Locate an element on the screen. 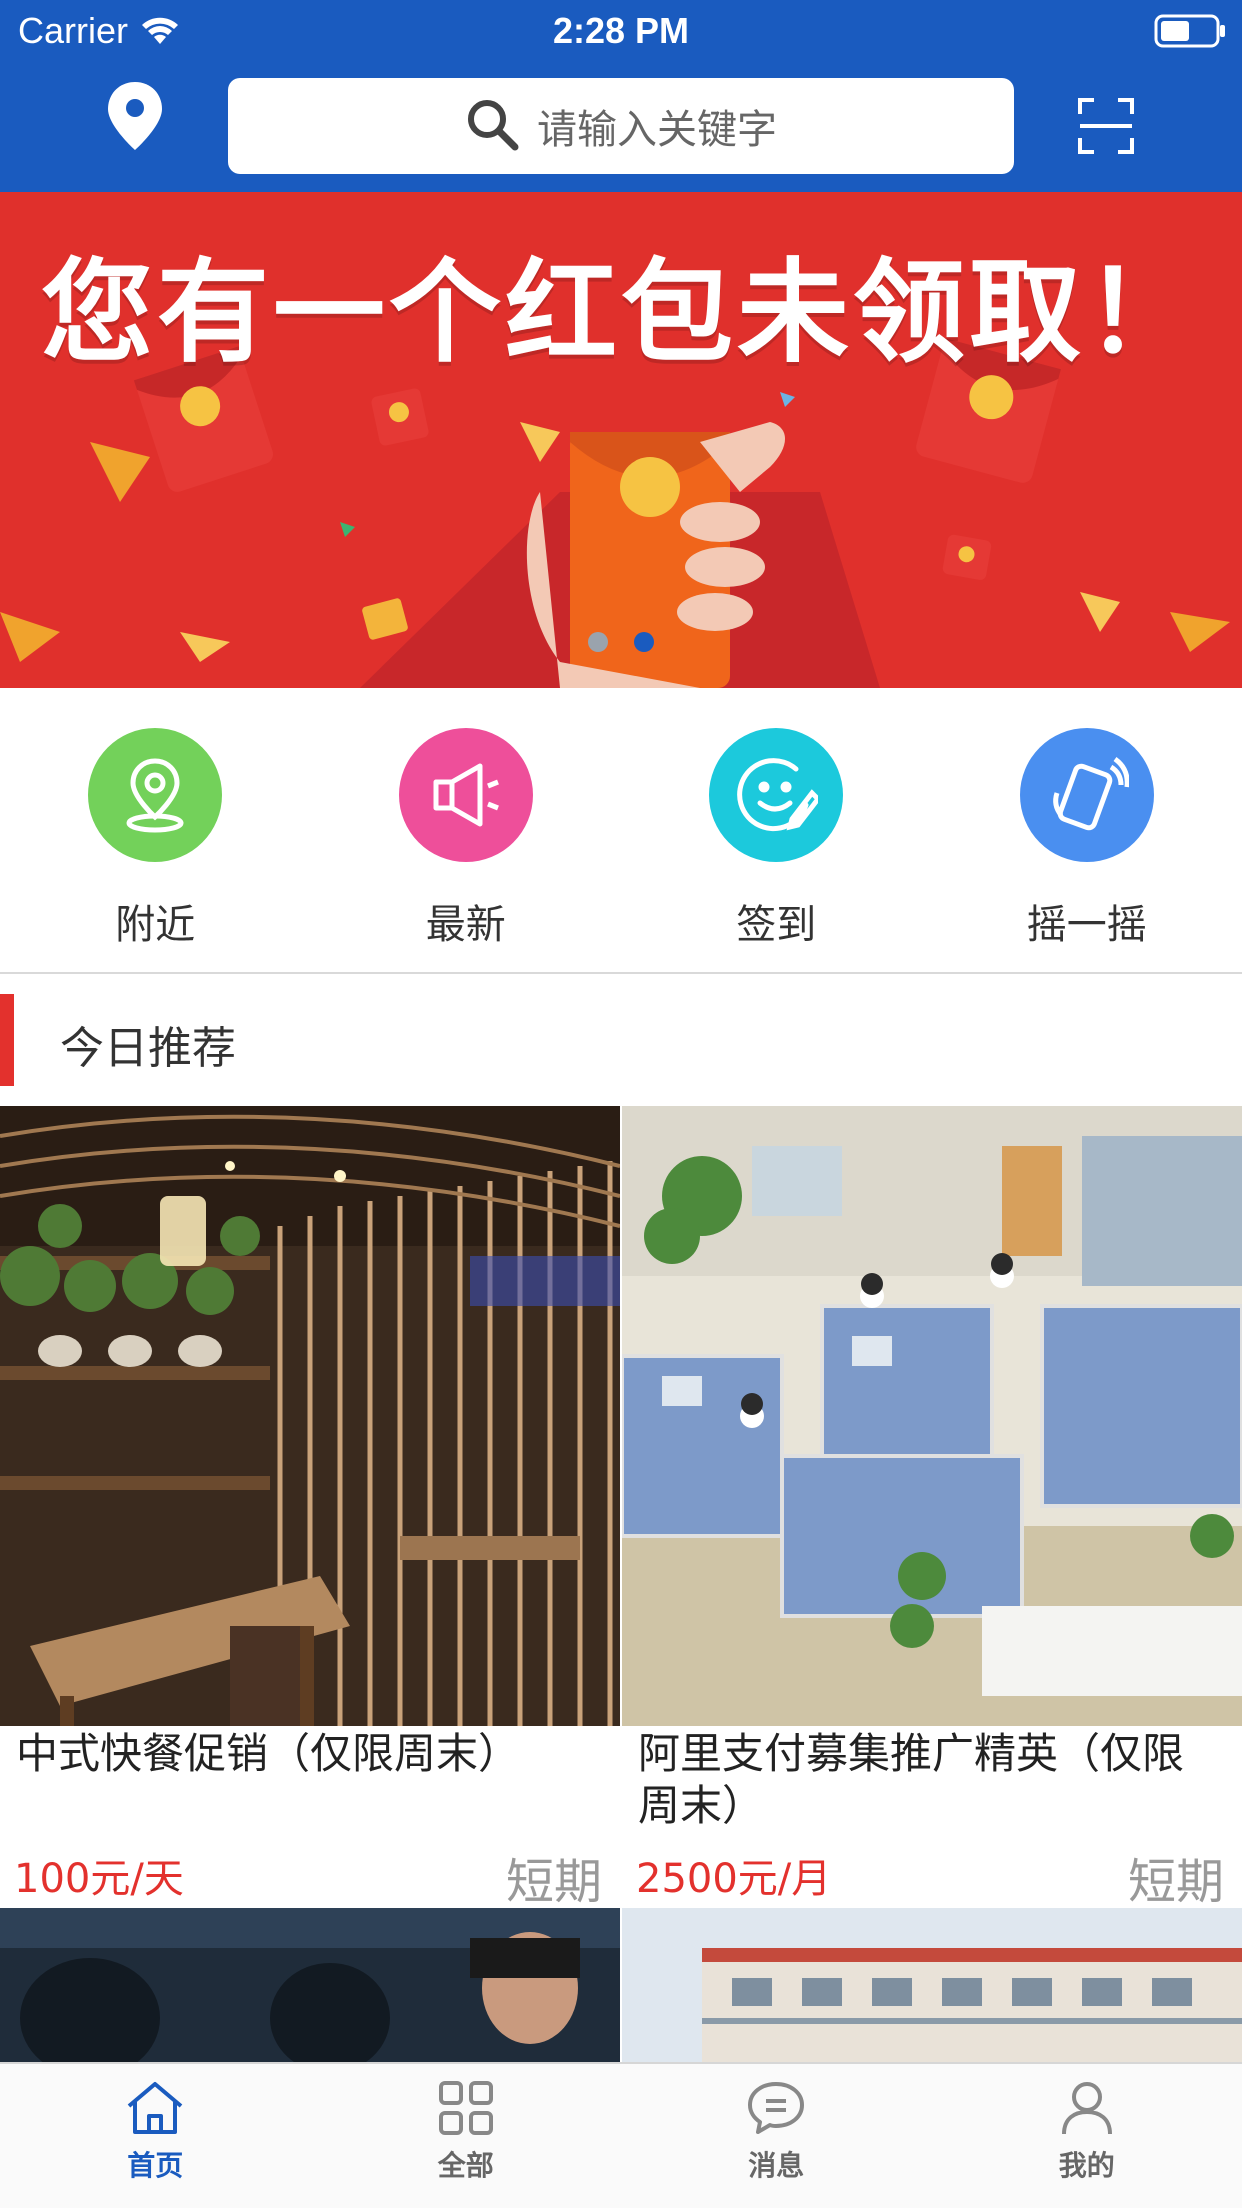  tab-label: 我的 is located at coordinates (1086, 2165).